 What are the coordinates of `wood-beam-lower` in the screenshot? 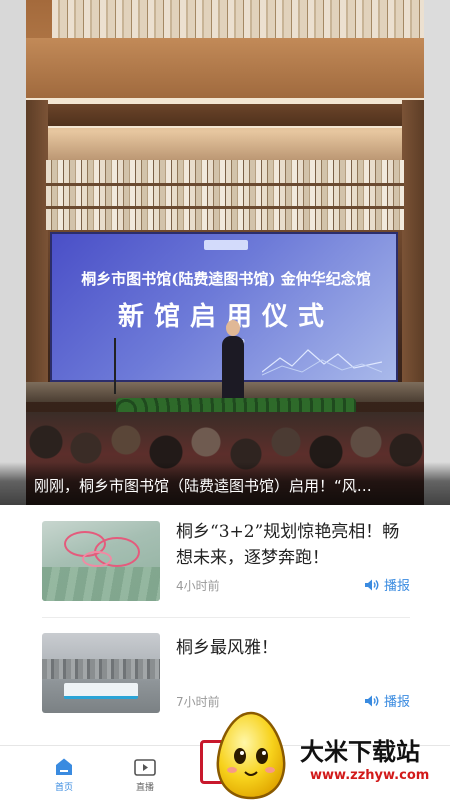 It's located at (225, 115).